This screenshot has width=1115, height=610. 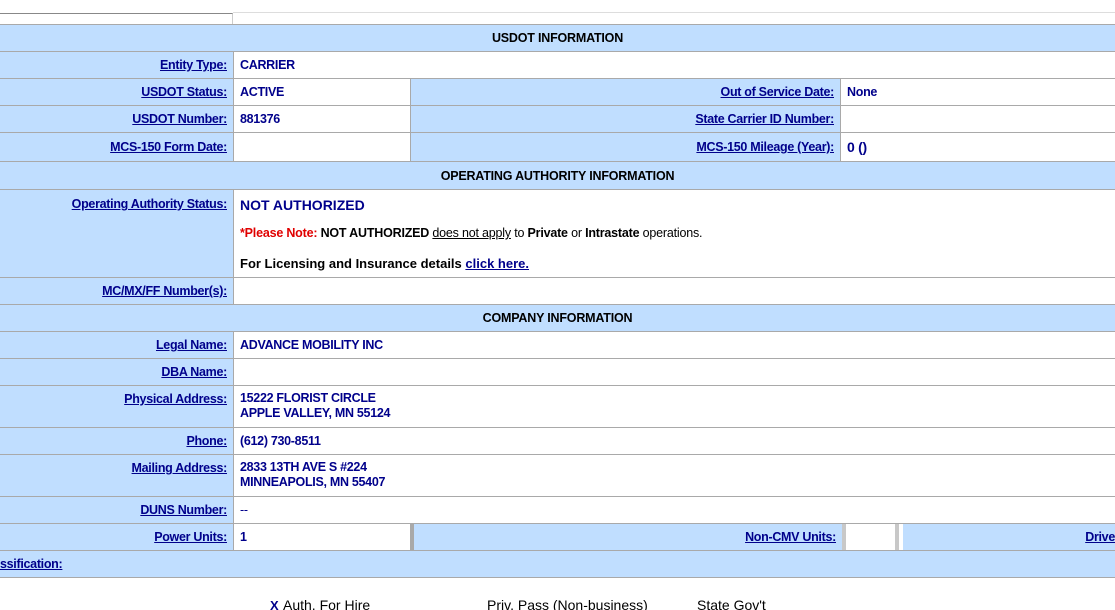 What do you see at coordinates (116, 65) in the screenshot?
I see `entity-type-label: Entity Type:` at bounding box center [116, 65].